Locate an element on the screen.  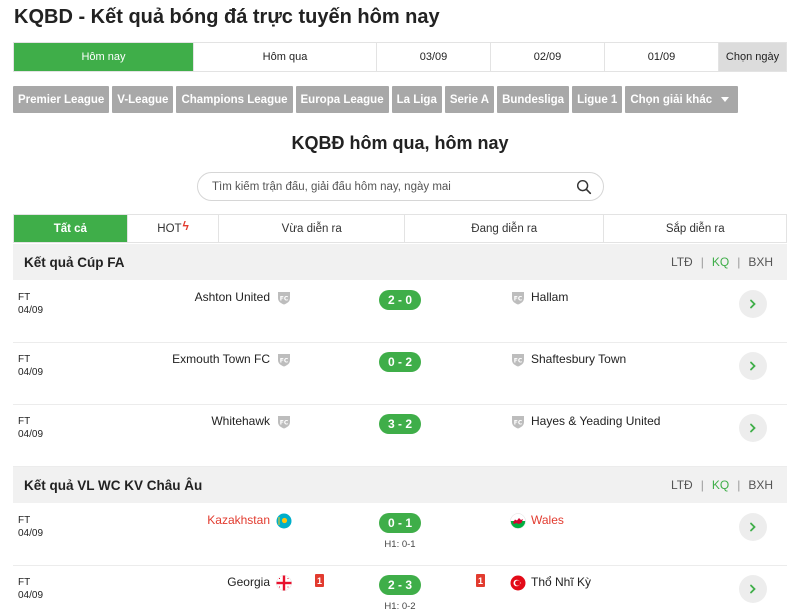
competition-title: Kết quả Cúp FA is located at coordinates (74, 262).